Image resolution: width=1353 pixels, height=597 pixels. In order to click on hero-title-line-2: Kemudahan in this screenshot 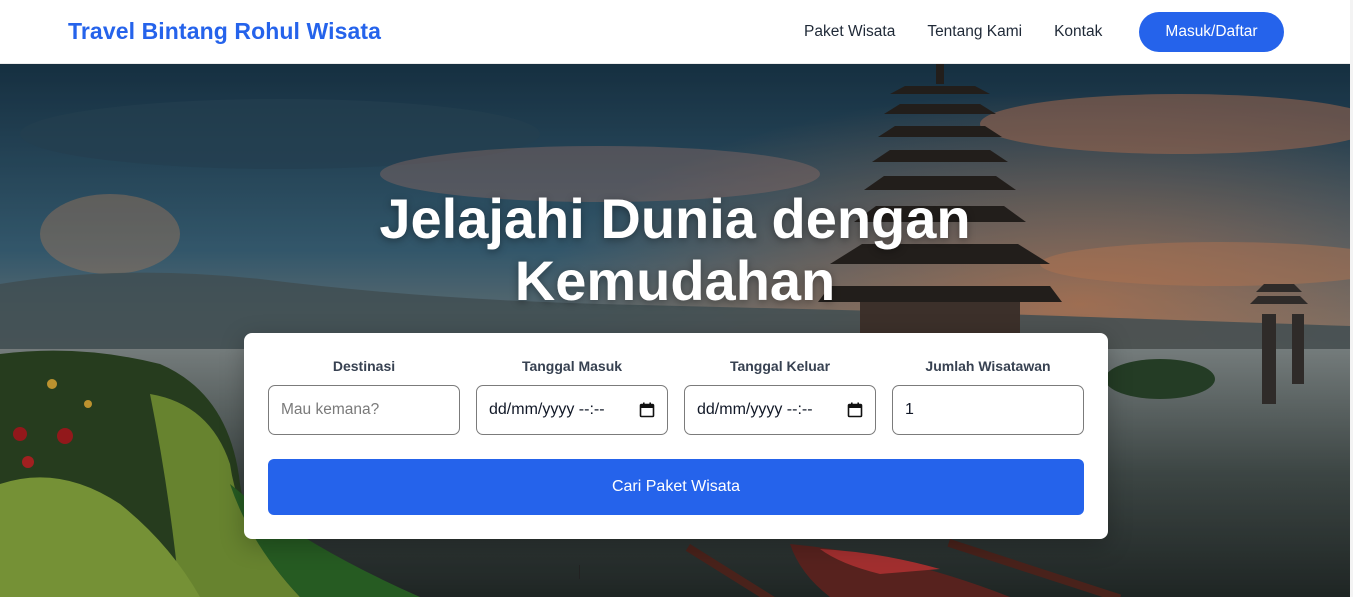, I will do `click(675, 280)`.